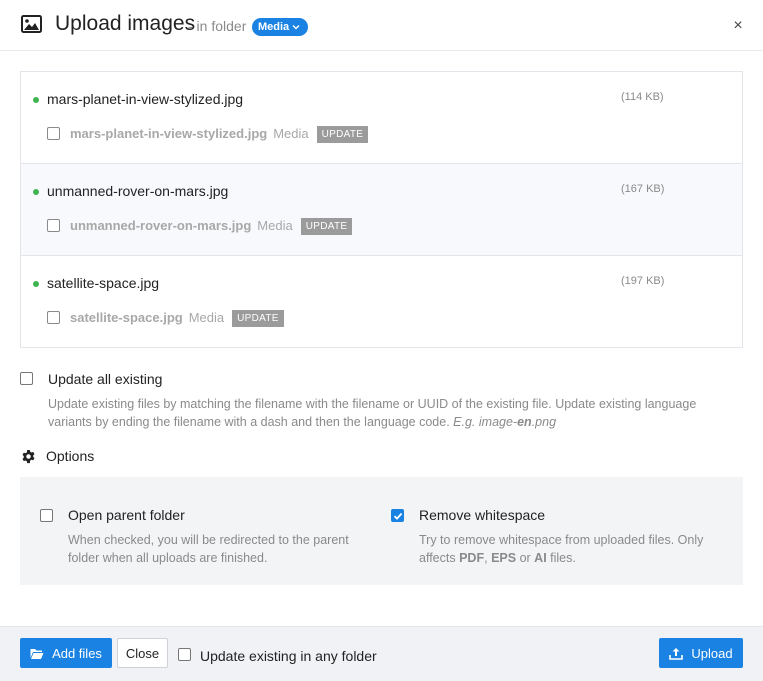  I want to click on folder-open-icon, so click(37, 653).